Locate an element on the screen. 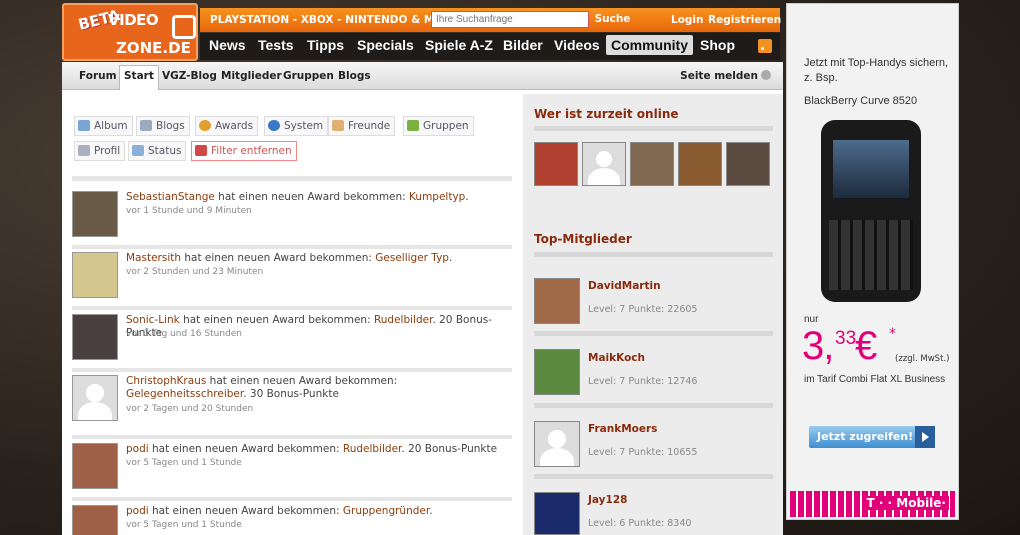 The image size is (1020, 535). award-link: Gelegenheitsschreiber is located at coordinates (184, 394).